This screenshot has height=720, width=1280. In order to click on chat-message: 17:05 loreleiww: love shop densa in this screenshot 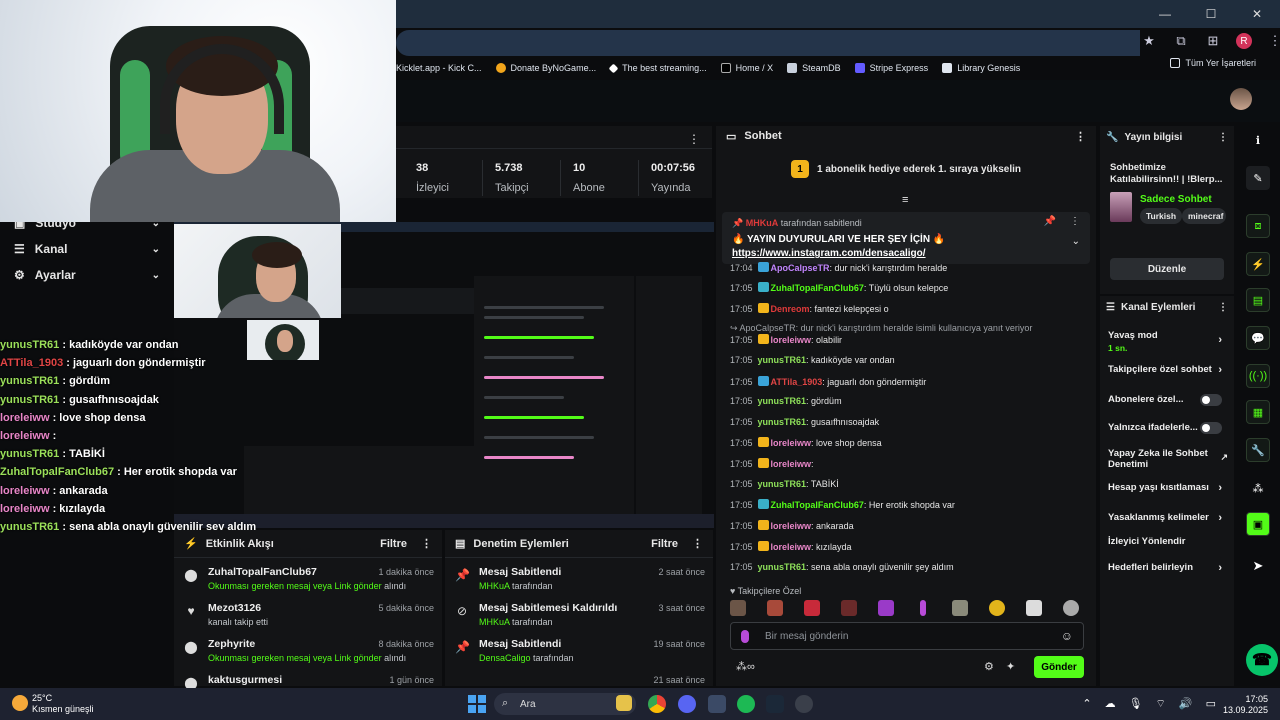, I will do `click(806, 442)`.